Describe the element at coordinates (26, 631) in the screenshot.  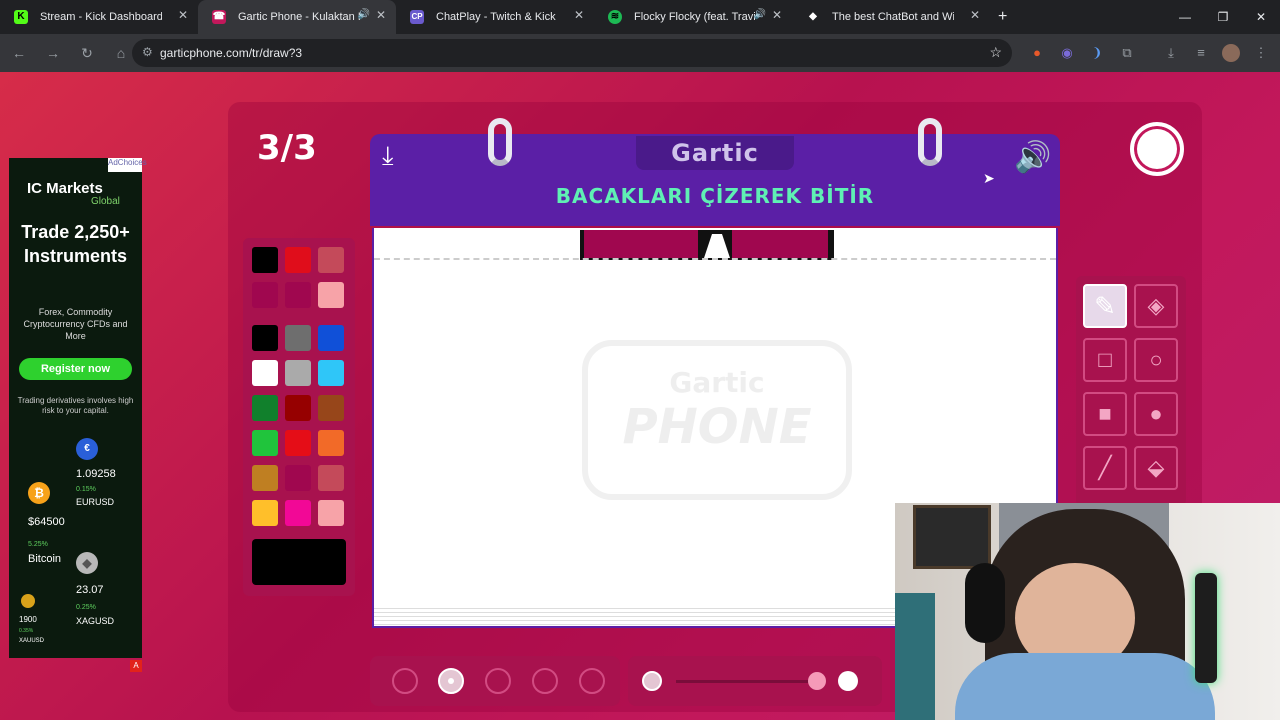
I see `ticker-change: 0.35%` at that location.